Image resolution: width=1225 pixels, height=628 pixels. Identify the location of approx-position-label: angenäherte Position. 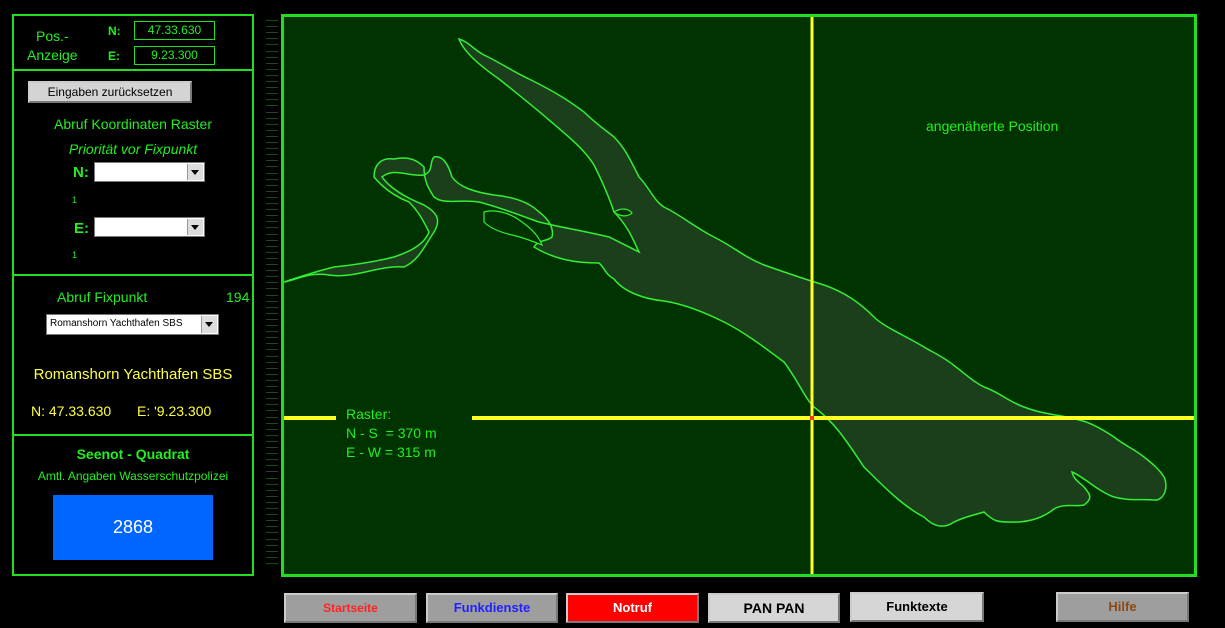
(992, 126).